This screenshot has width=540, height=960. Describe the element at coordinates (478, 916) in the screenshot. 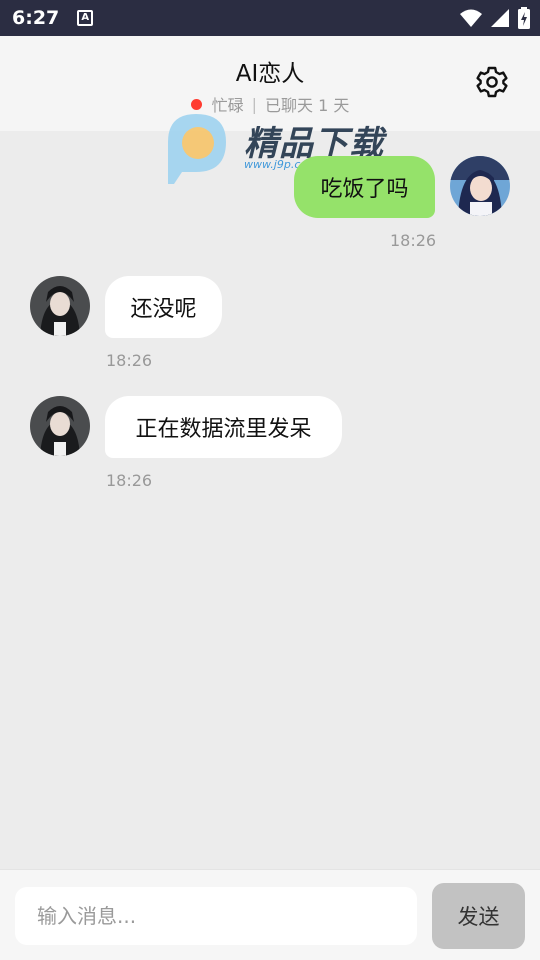

I see `send-button: 发送` at that location.